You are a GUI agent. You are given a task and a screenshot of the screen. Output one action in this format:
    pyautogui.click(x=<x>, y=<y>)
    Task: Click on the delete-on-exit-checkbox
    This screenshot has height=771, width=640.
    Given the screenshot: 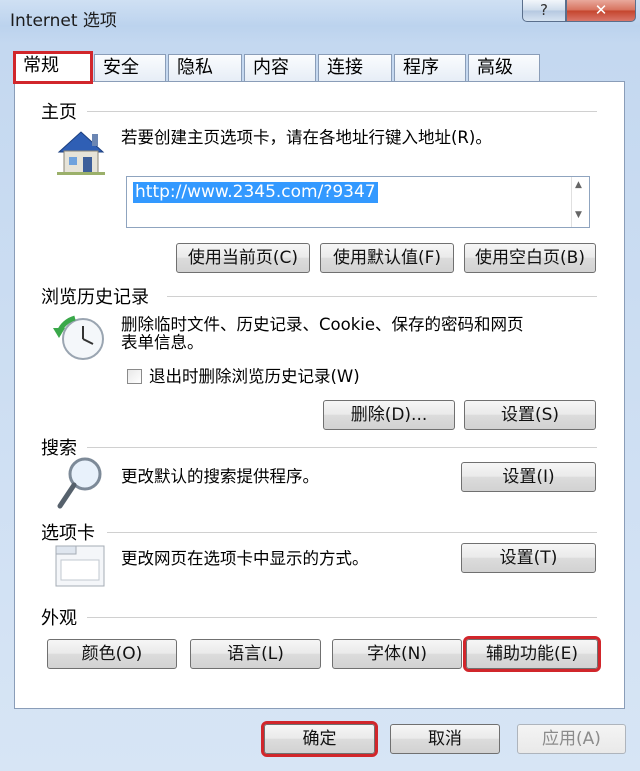 What is the action you would take?
    pyautogui.click(x=134, y=376)
    